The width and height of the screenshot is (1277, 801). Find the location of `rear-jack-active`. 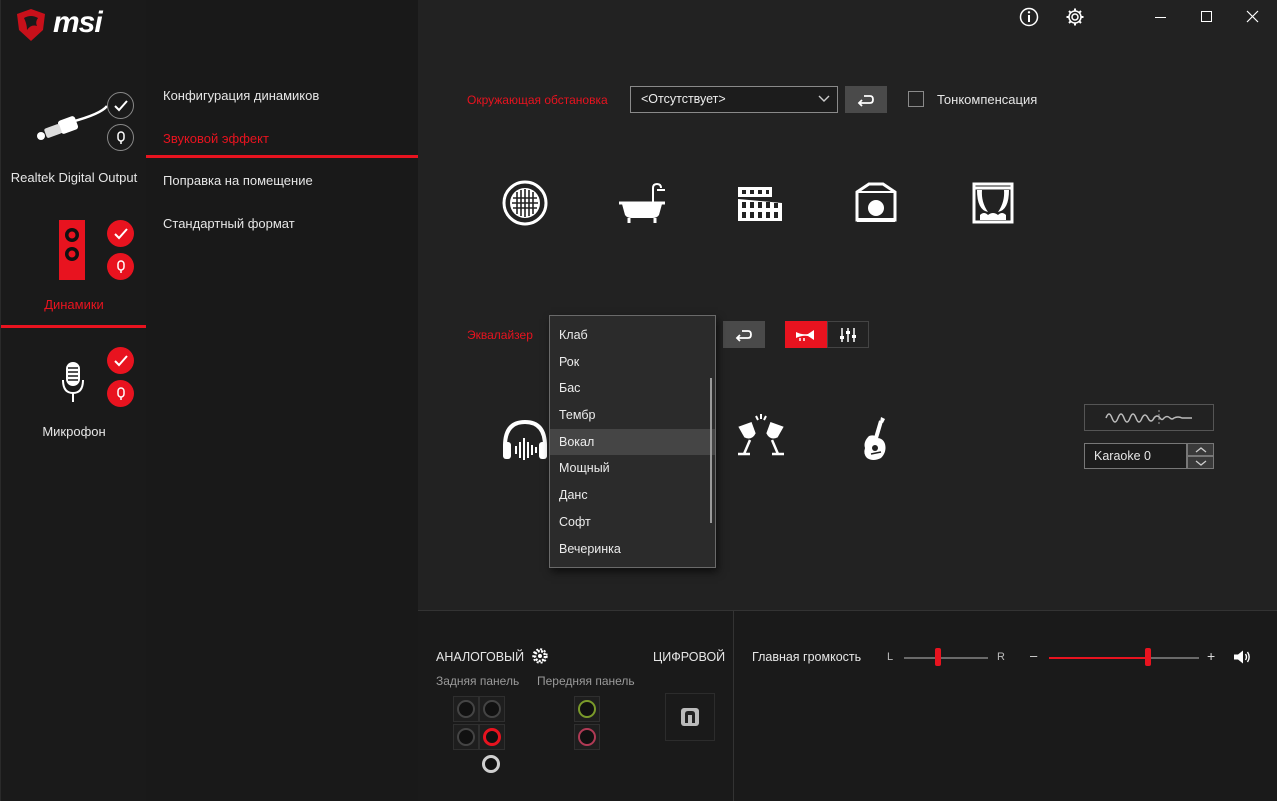

rear-jack-active is located at coordinates (492, 737).